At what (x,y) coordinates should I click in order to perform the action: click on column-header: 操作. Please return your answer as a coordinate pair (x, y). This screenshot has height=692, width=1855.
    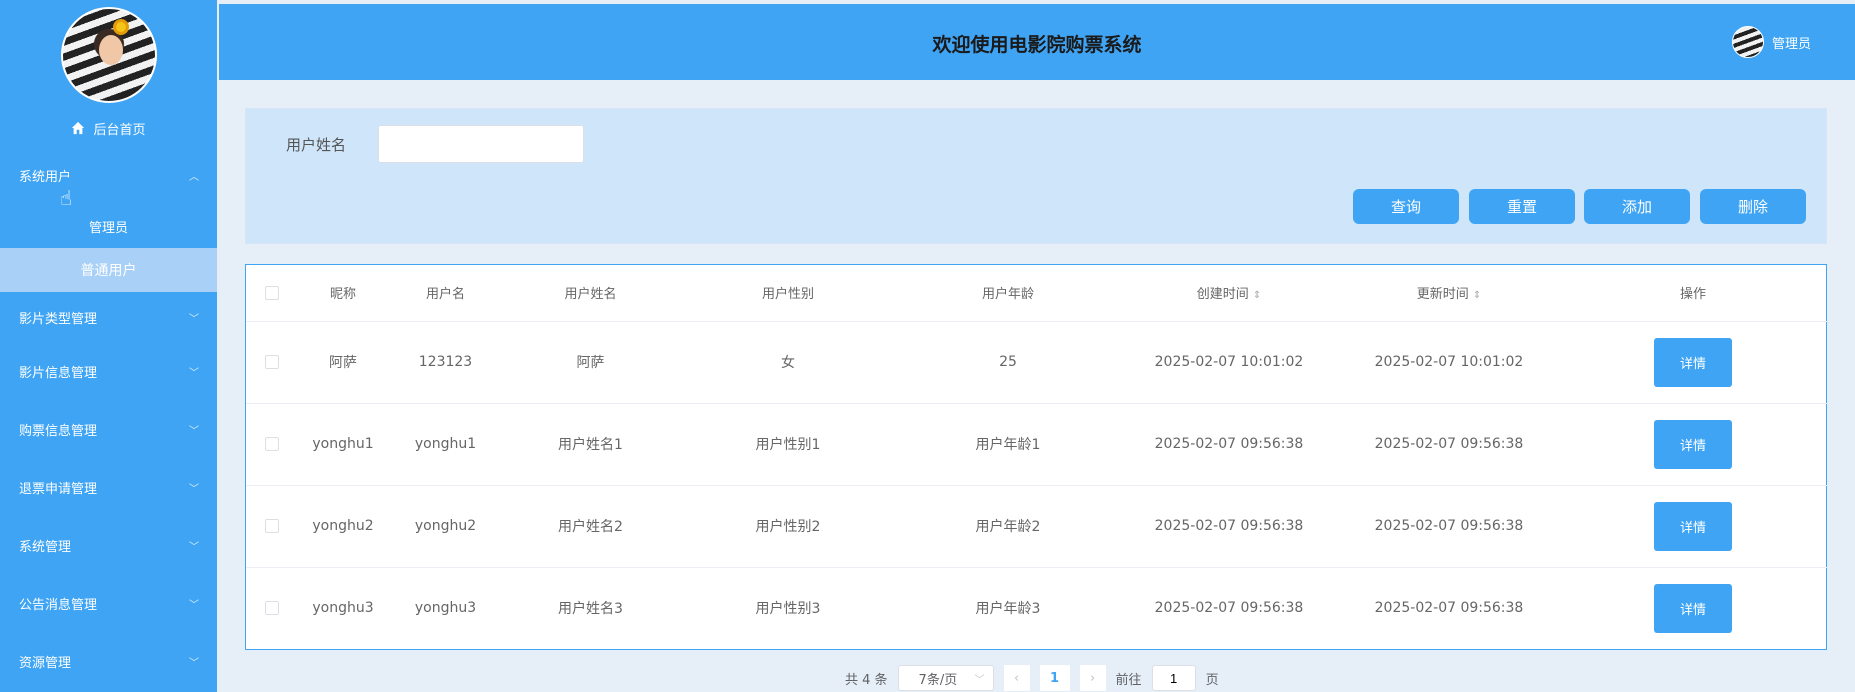
    Looking at the image, I should click on (1693, 293).